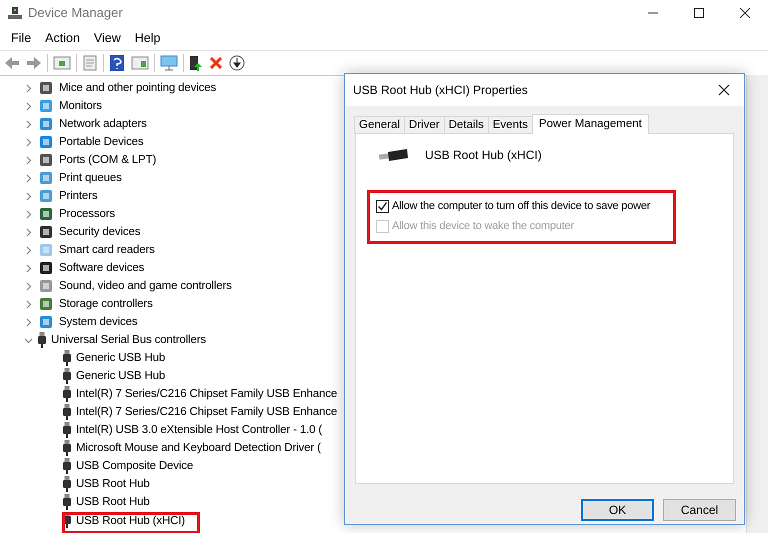 The width and height of the screenshot is (768, 533). I want to click on tree-item: Smart card readers, so click(107, 250).